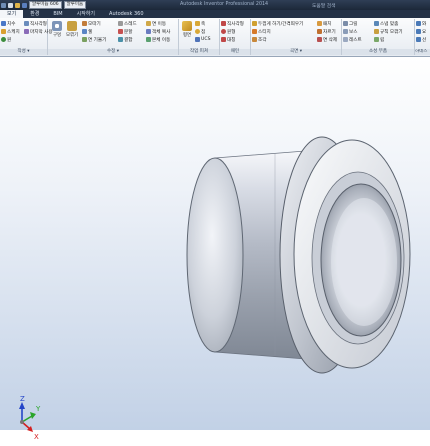 This screenshot has height=446, width=430. I want to click on material-dropdown: 알루미늄 606, so click(45, 5).